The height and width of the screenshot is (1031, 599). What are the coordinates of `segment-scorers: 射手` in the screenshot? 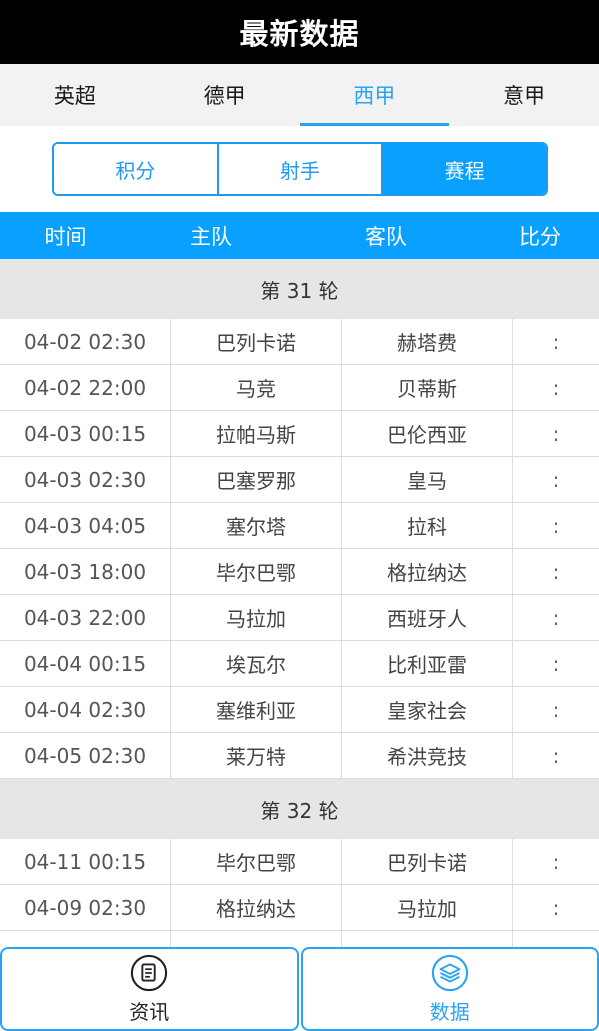 It's located at (299, 169).